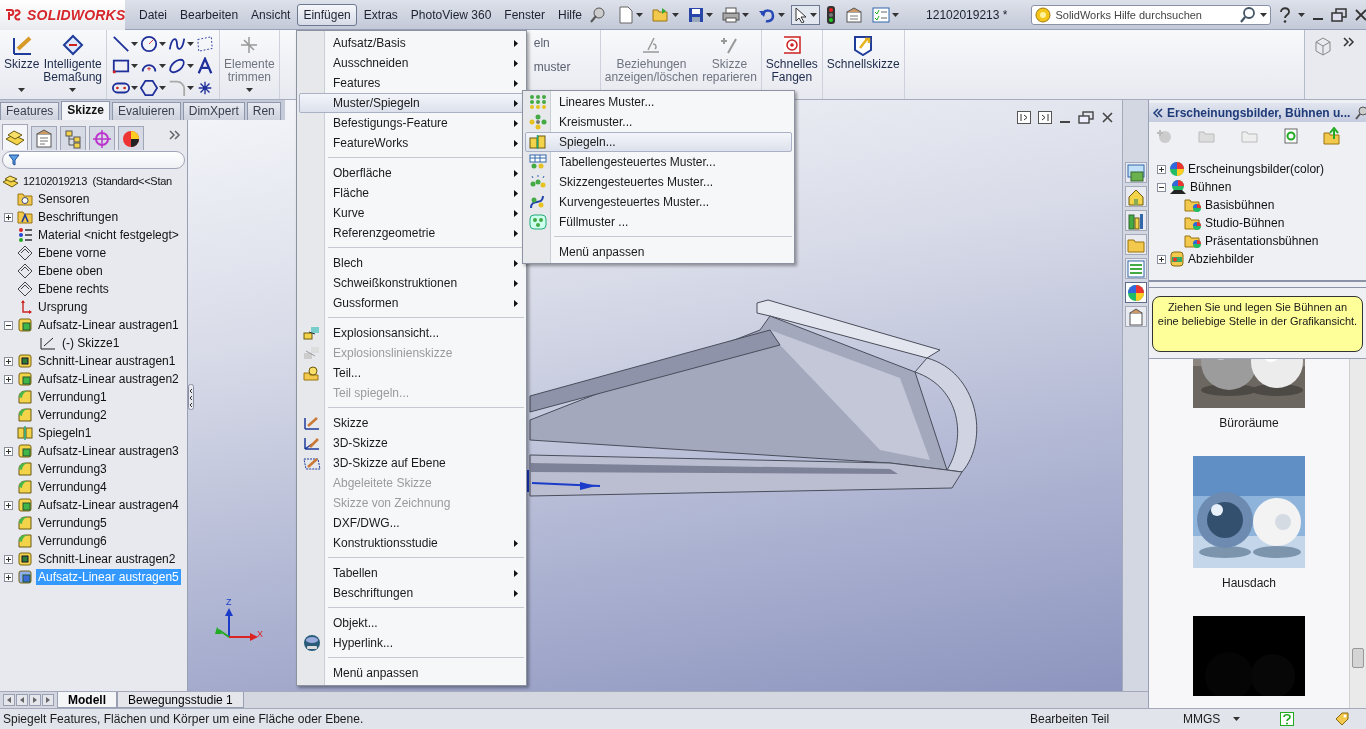  What do you see at coordinates (411, 443) in the screenshot?
I see `menu-item: 3D-Skizze` at bounding box center [411, 443].